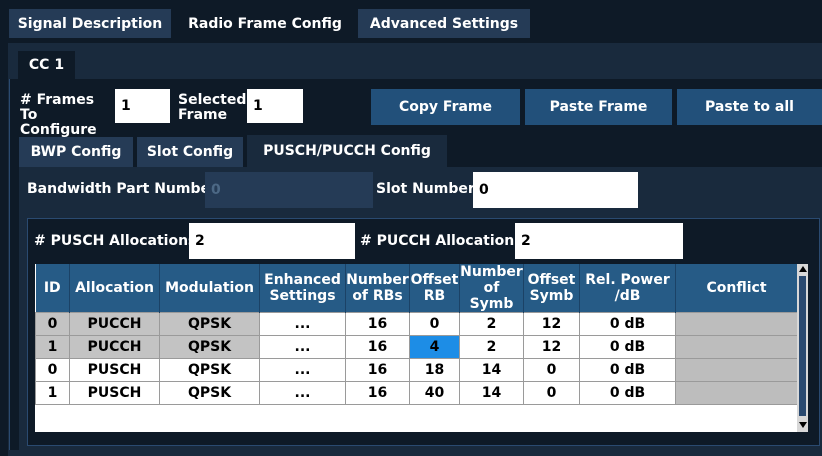 This screenshot has width=822, height=456. What do you see at coordinates (76, 152) in the screenshot?
I see `tab-bwp-config: BWP Config` at bounding box center [76, 152].